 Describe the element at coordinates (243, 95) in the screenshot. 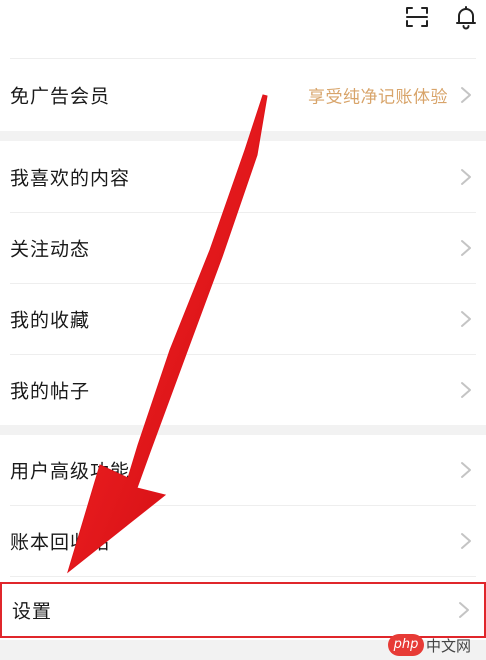

I see `vip-row: 免广告会员 享受纯净记账体验` at that location.